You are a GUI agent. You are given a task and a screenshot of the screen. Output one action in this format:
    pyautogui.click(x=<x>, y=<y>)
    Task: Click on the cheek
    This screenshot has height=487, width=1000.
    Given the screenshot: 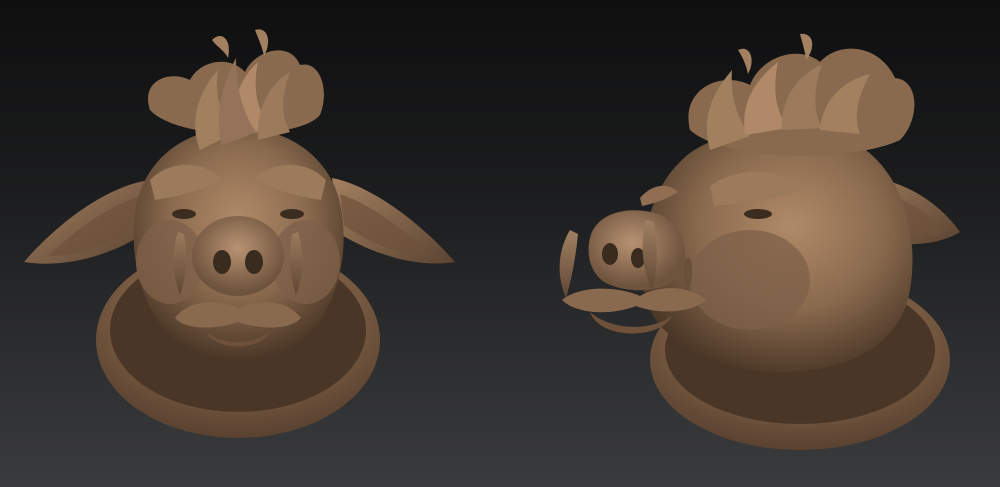 What is the action you would take?
    pyautogui.click(x=750, y=280)
    